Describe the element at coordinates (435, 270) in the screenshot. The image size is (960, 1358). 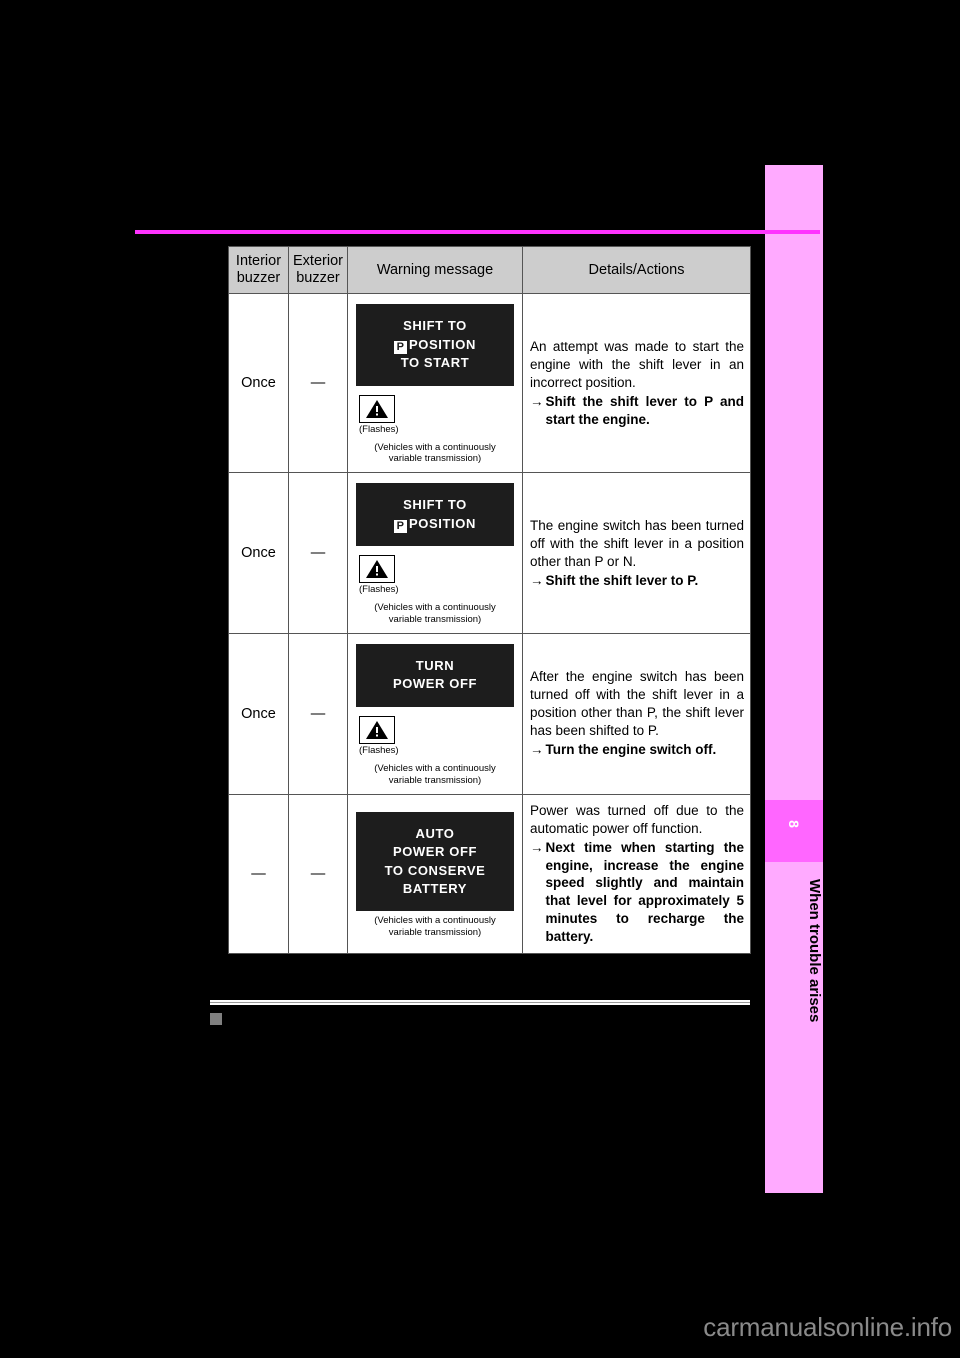
I see `column-header-warning-message: Warning message` at that location.